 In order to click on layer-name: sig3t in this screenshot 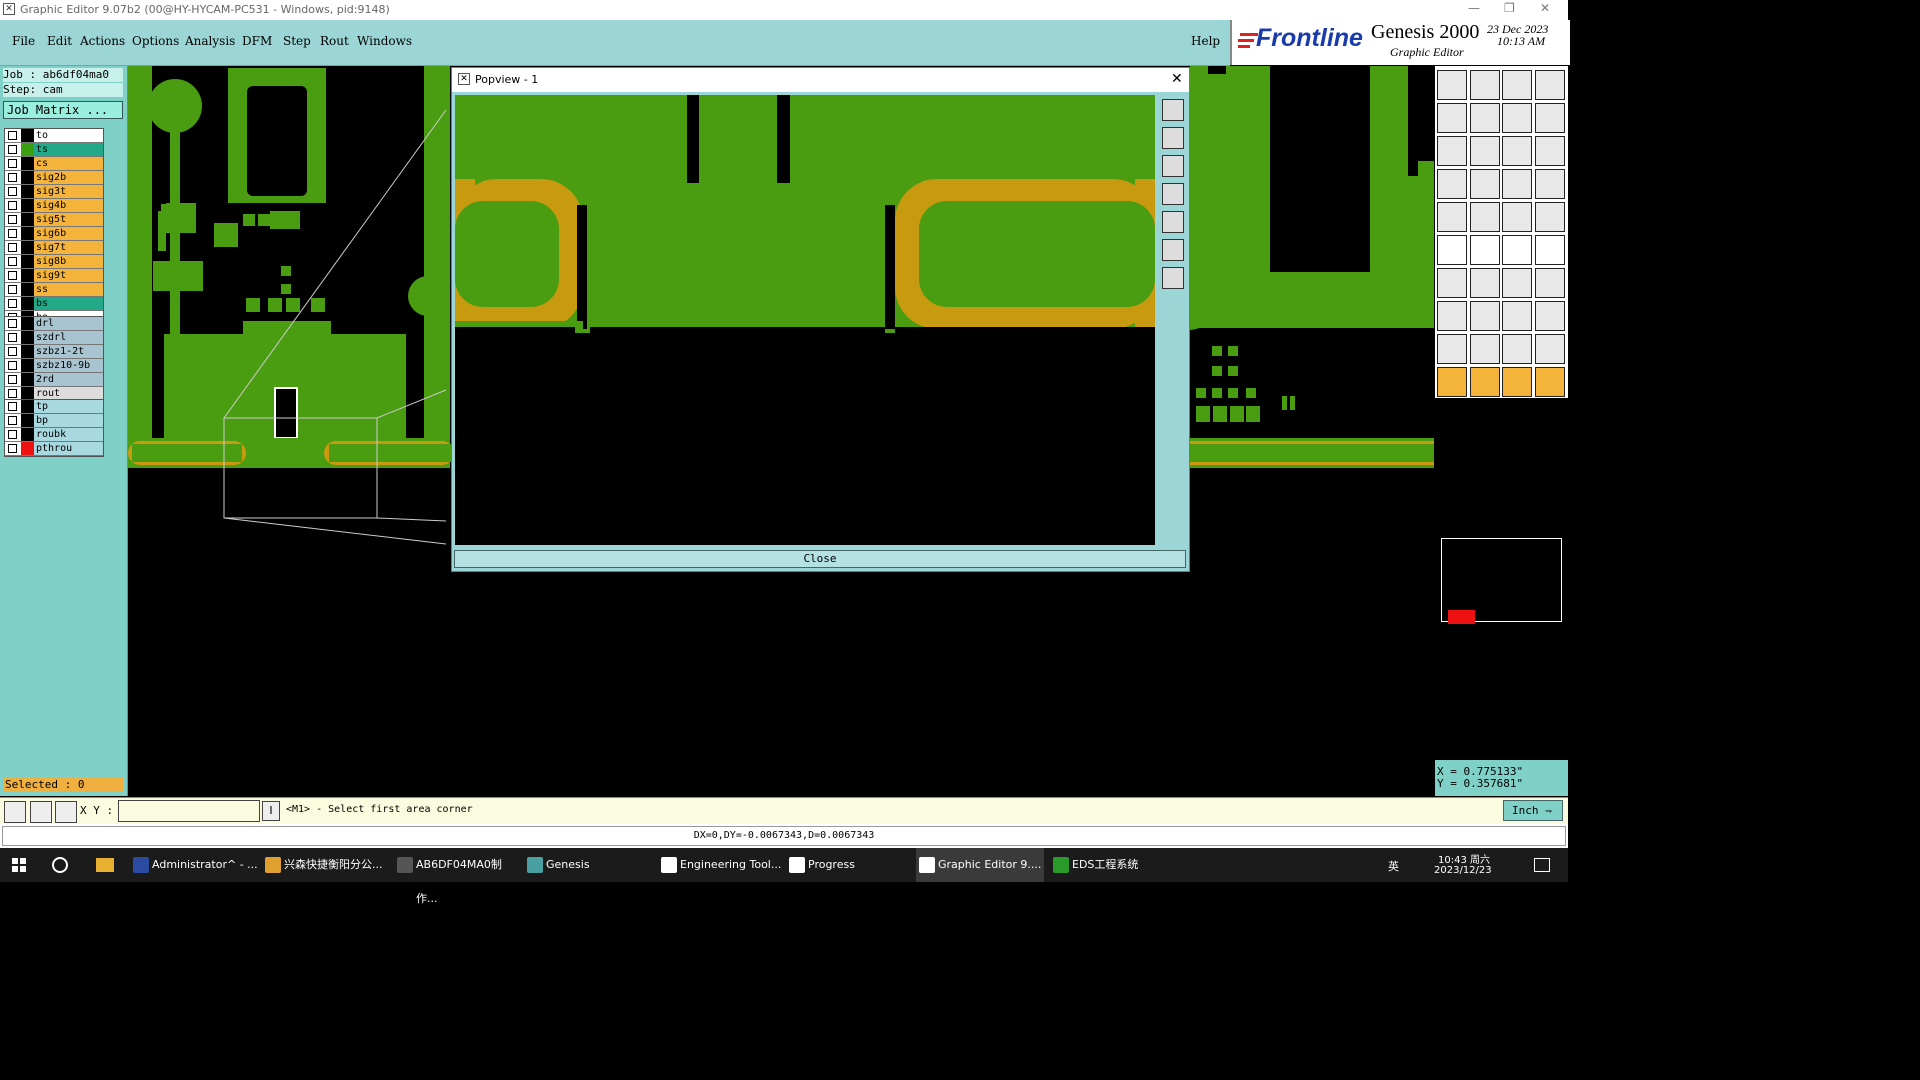, I will do `click(68, 191)`.